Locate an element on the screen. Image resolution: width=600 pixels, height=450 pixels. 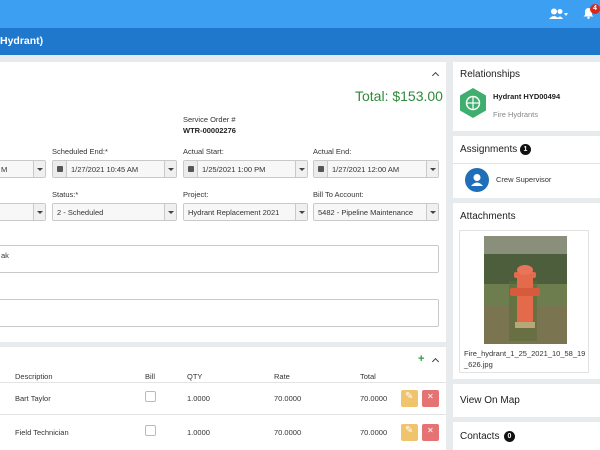
view-on-map-panel: View On Map is located at coordinates (526, 400).